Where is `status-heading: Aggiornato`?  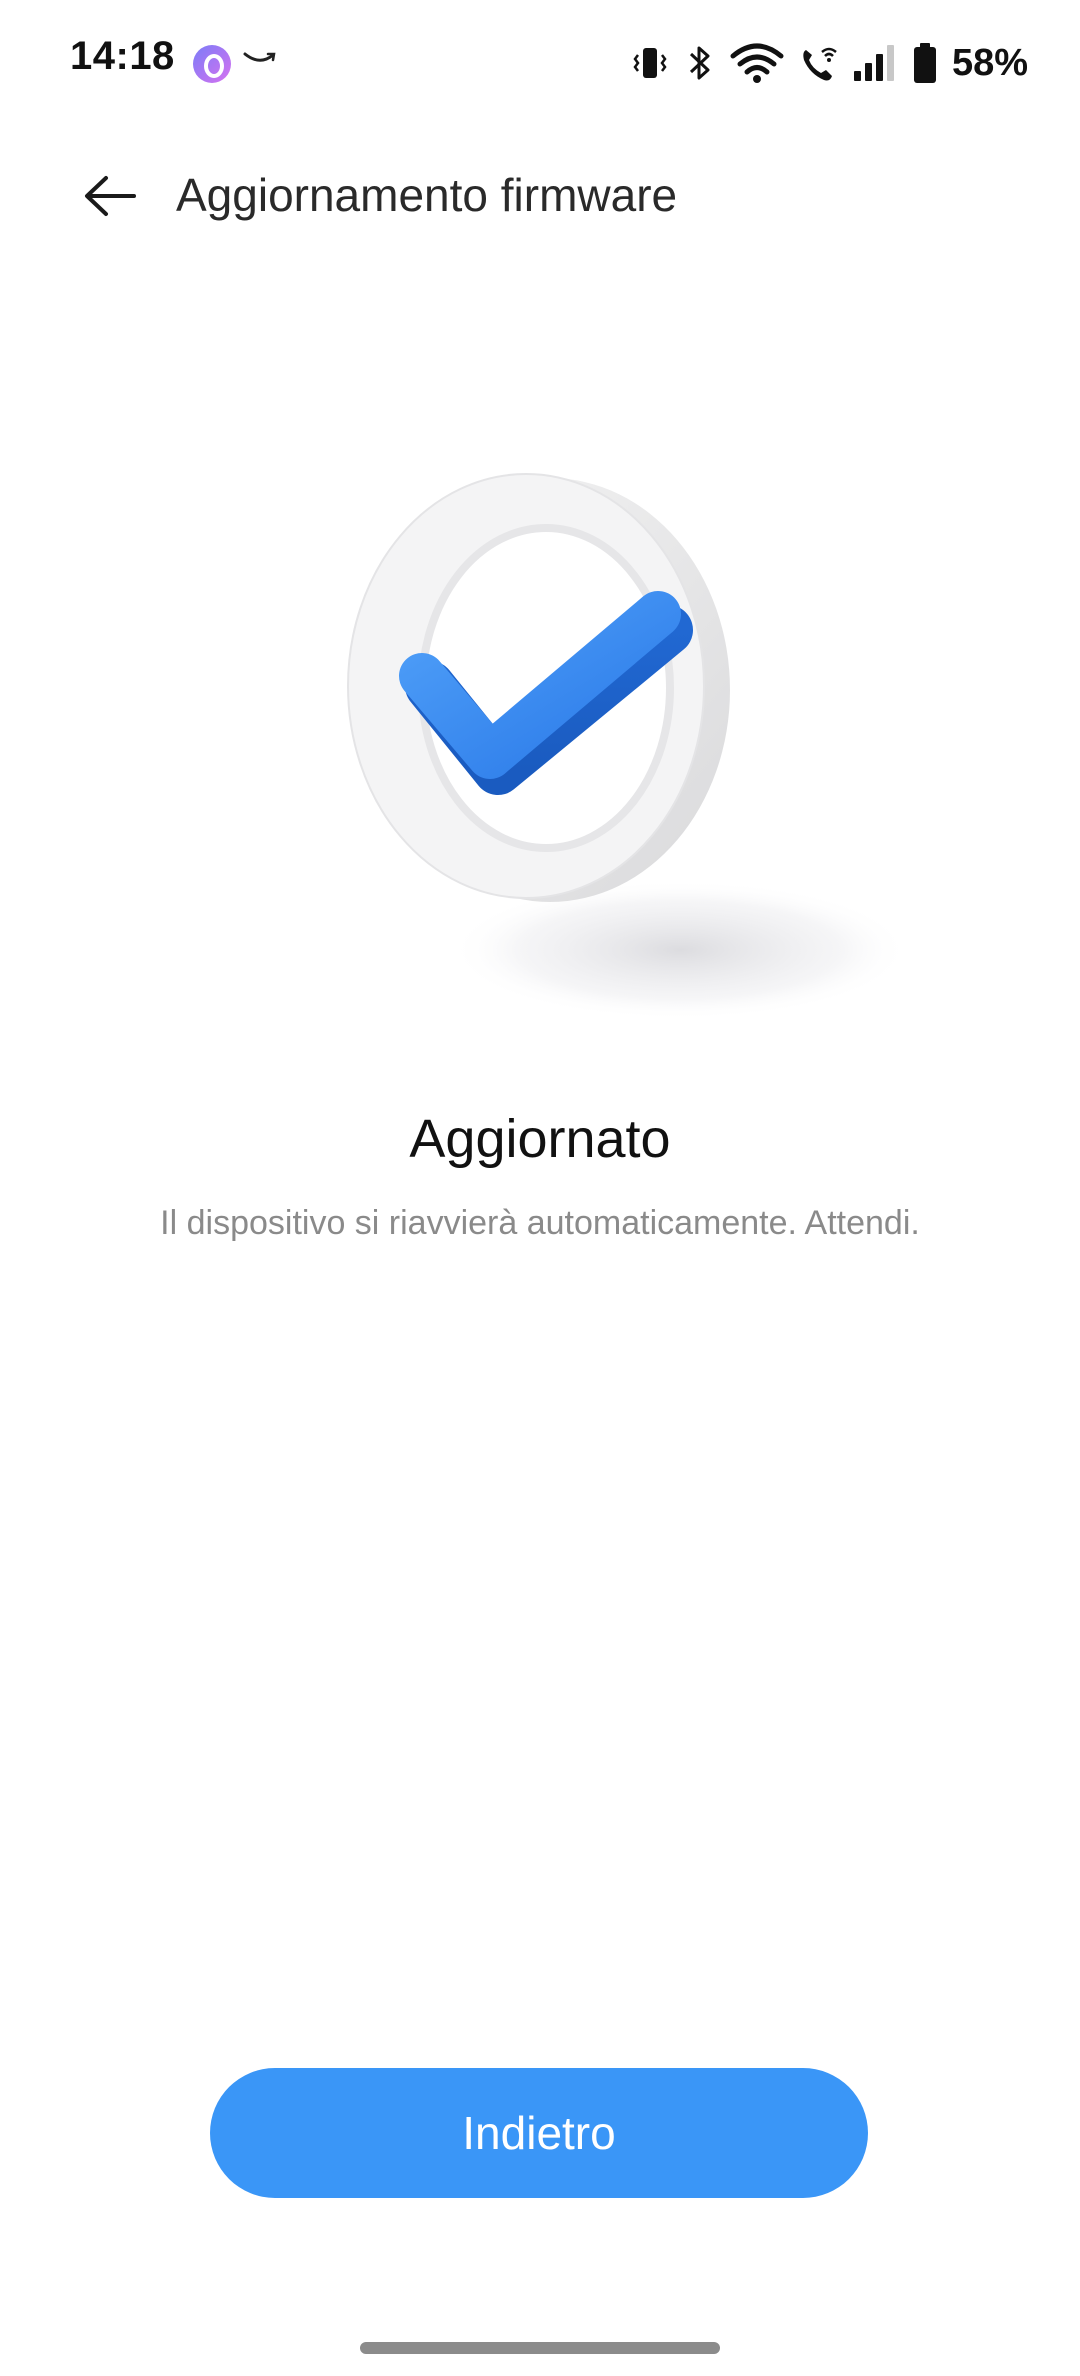
status-heading: Aggiornato is located at coordinates (540, 1139).